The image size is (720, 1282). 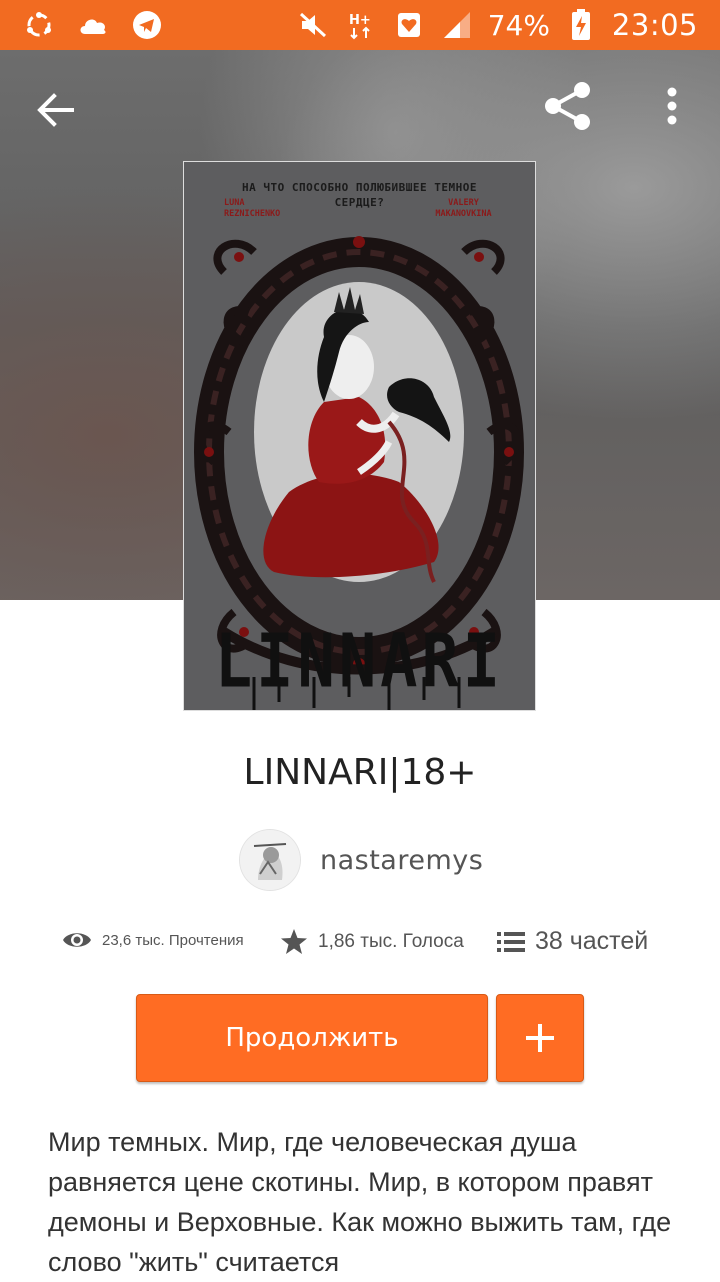 I want to click on author-link: nastaremys, so click(x=361, y=860).